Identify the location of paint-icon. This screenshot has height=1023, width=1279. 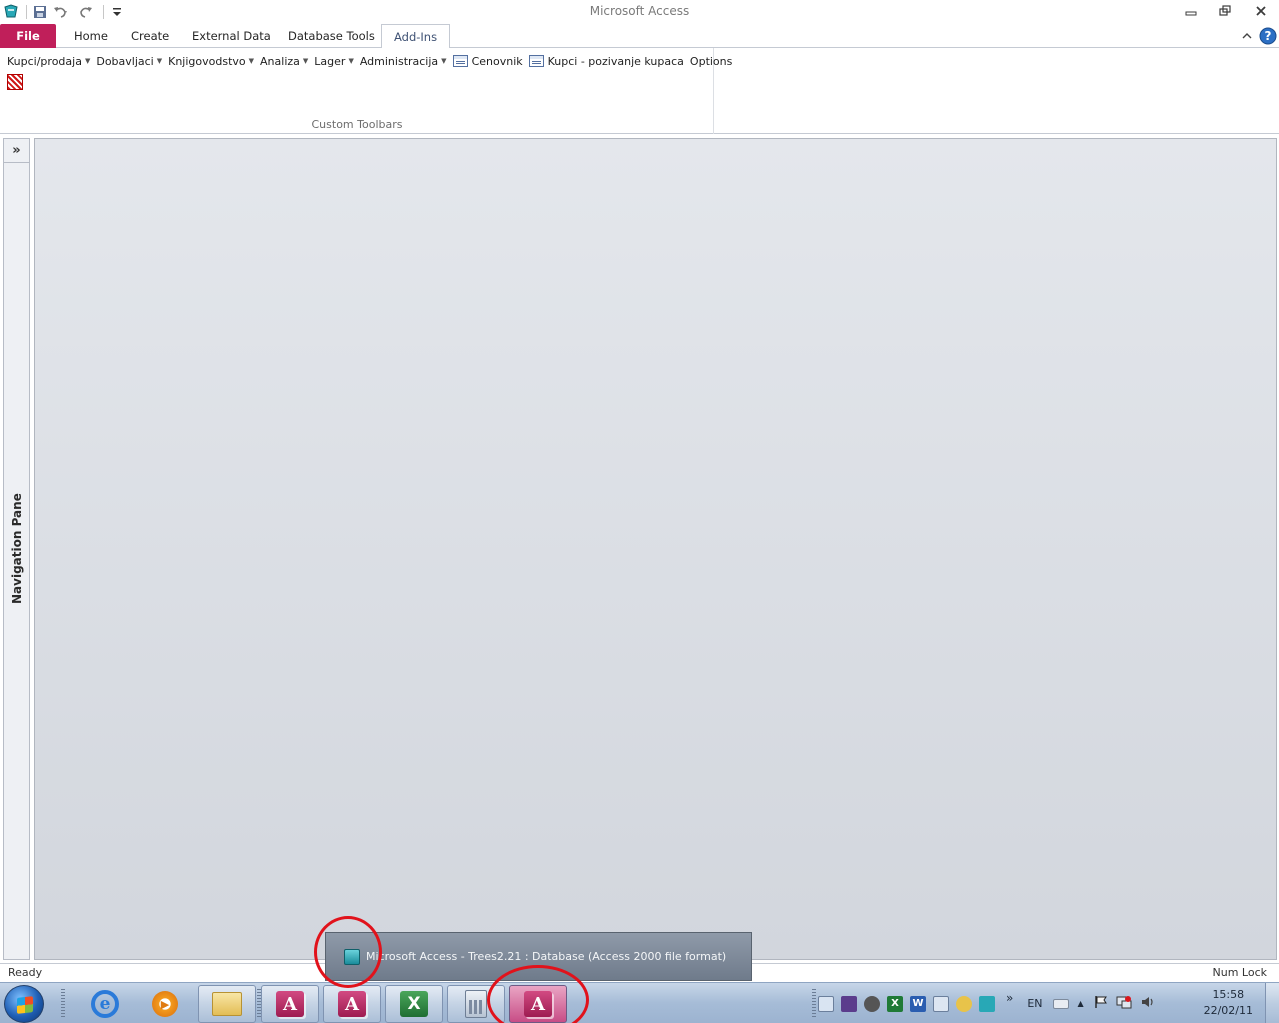
(964, 1003).